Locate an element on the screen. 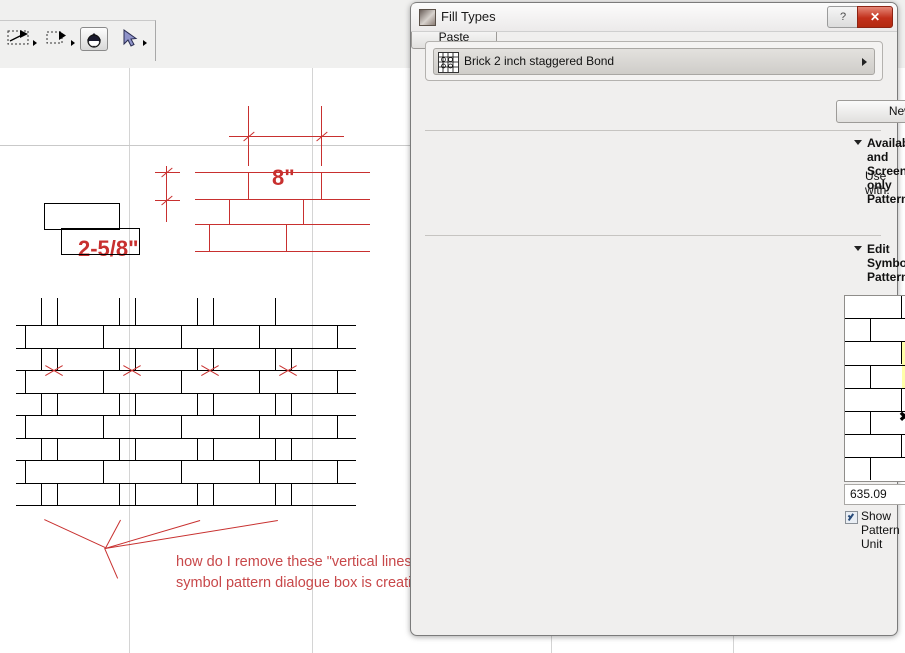  zoom-percent-input: 635.09 is located at coordinates (874, 494).